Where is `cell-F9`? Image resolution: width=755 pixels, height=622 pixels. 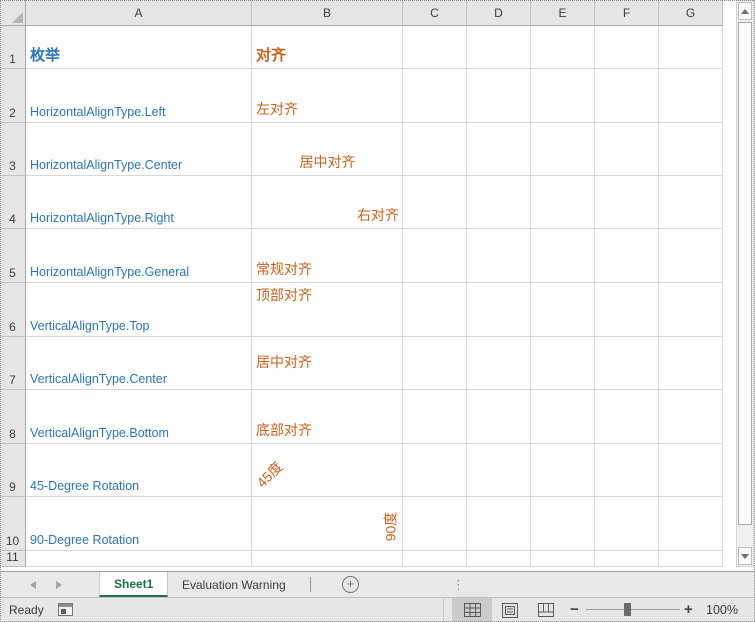
cell-F9 is located at coordinates (627, 470).